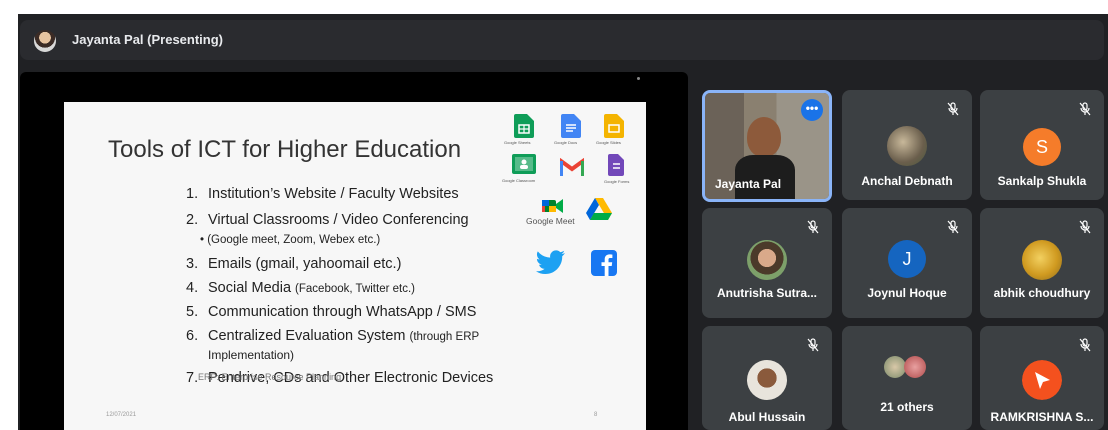 This screenshot has width=1108, height=430. What do you see at coordinates (764, 137) in the screenshot?
I see `video-person-head` at bounding box center [764, 137].